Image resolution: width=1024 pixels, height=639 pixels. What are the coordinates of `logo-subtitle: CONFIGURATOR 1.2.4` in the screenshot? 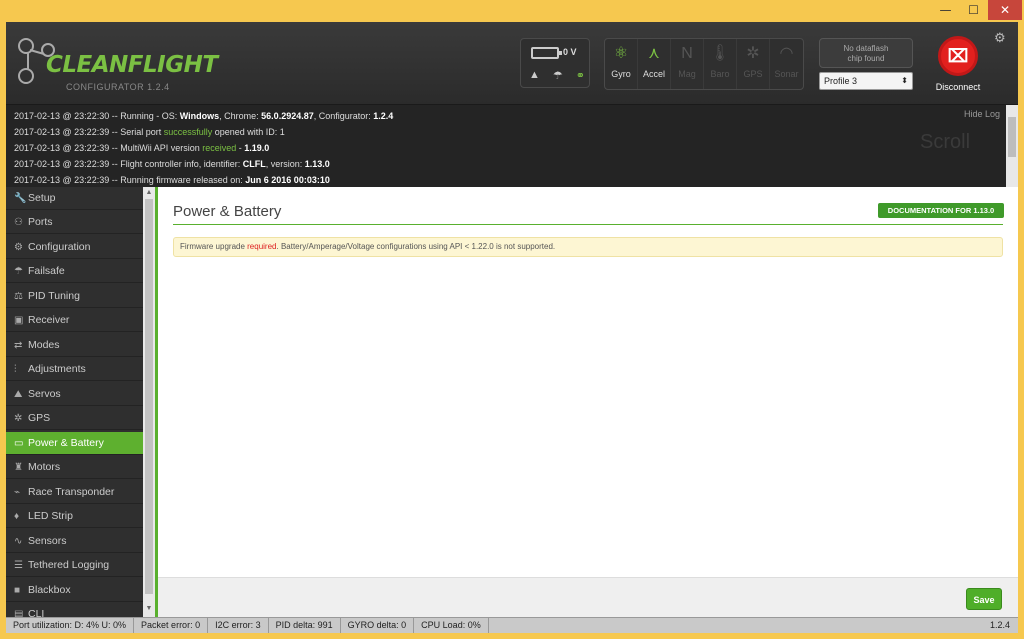 It's located at (118, 87).